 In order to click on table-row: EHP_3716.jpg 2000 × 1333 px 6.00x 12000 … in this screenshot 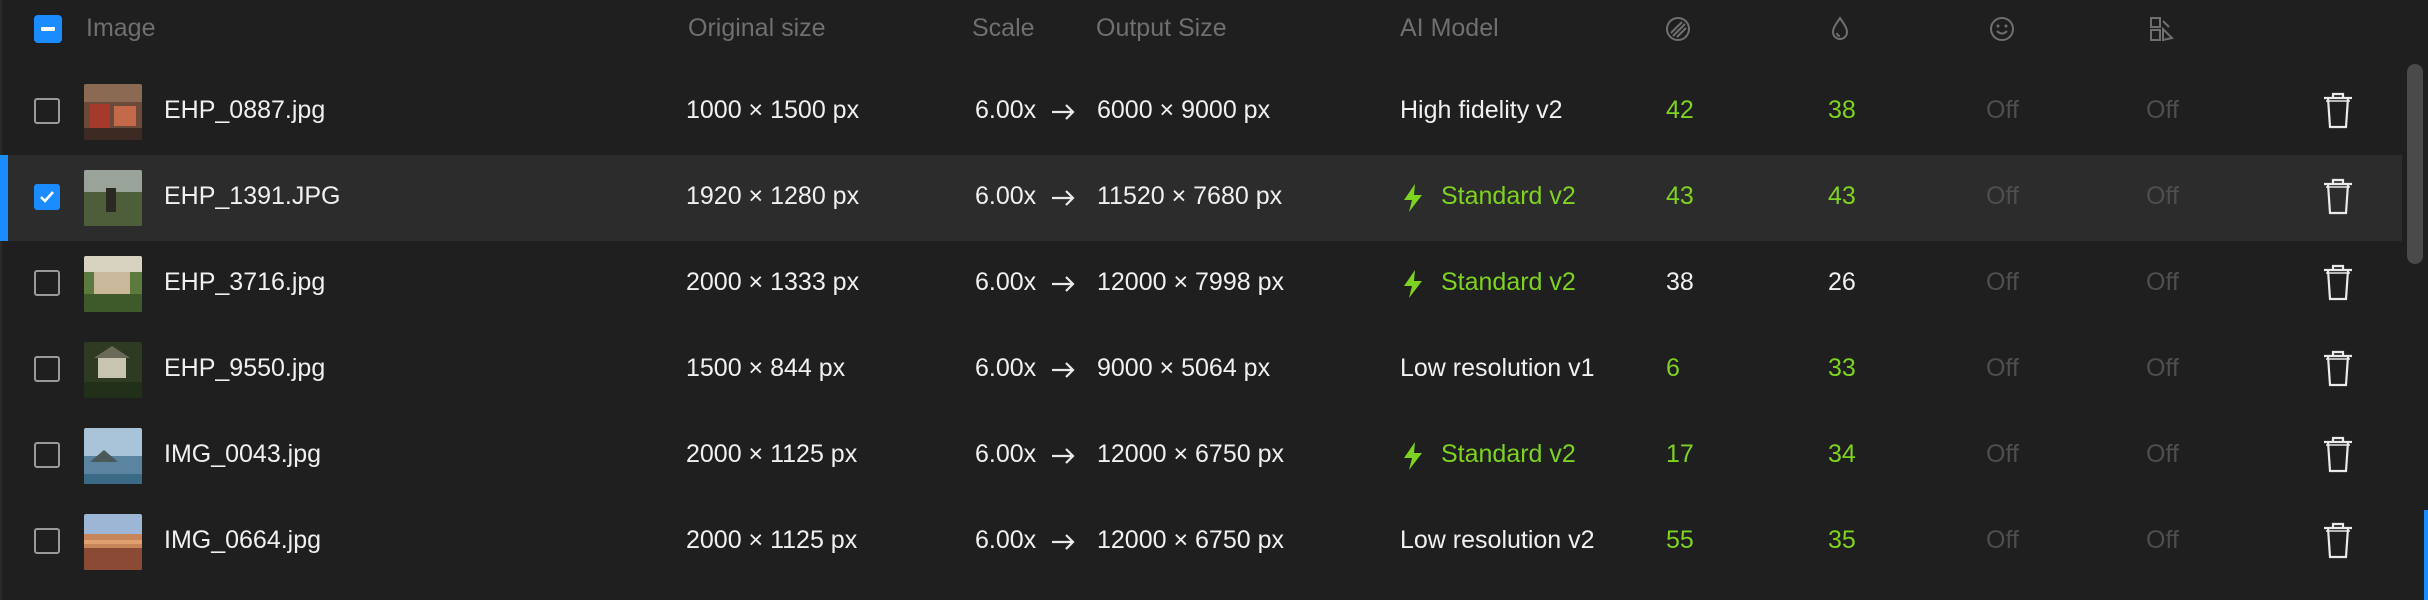, I will do `click(1202, 284)`.